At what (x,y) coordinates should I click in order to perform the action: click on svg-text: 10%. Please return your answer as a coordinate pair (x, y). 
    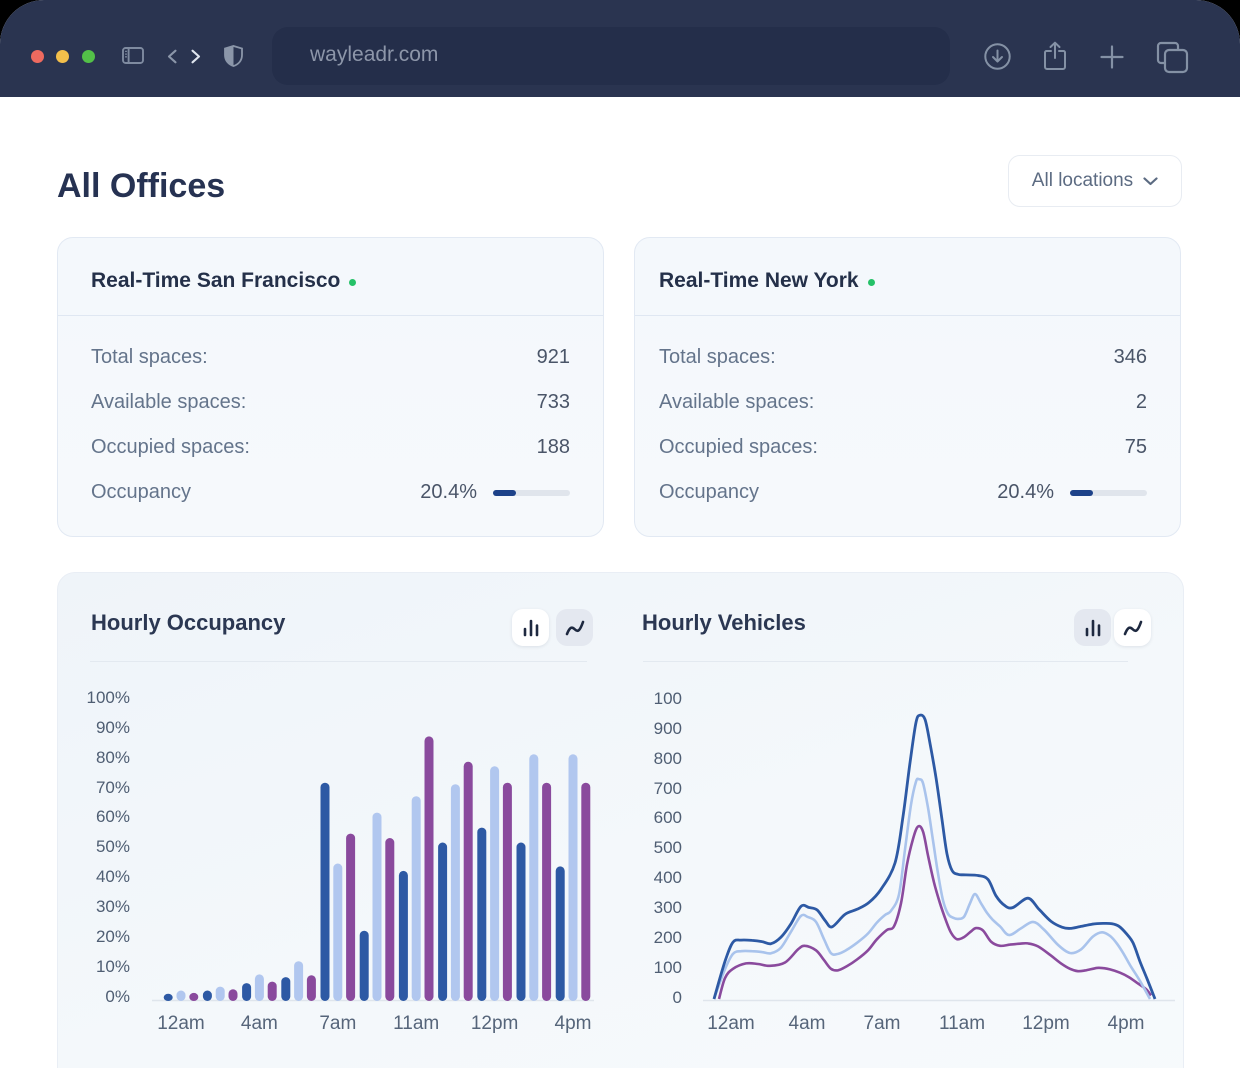
    Looking at the image, I should click on (113, 966).